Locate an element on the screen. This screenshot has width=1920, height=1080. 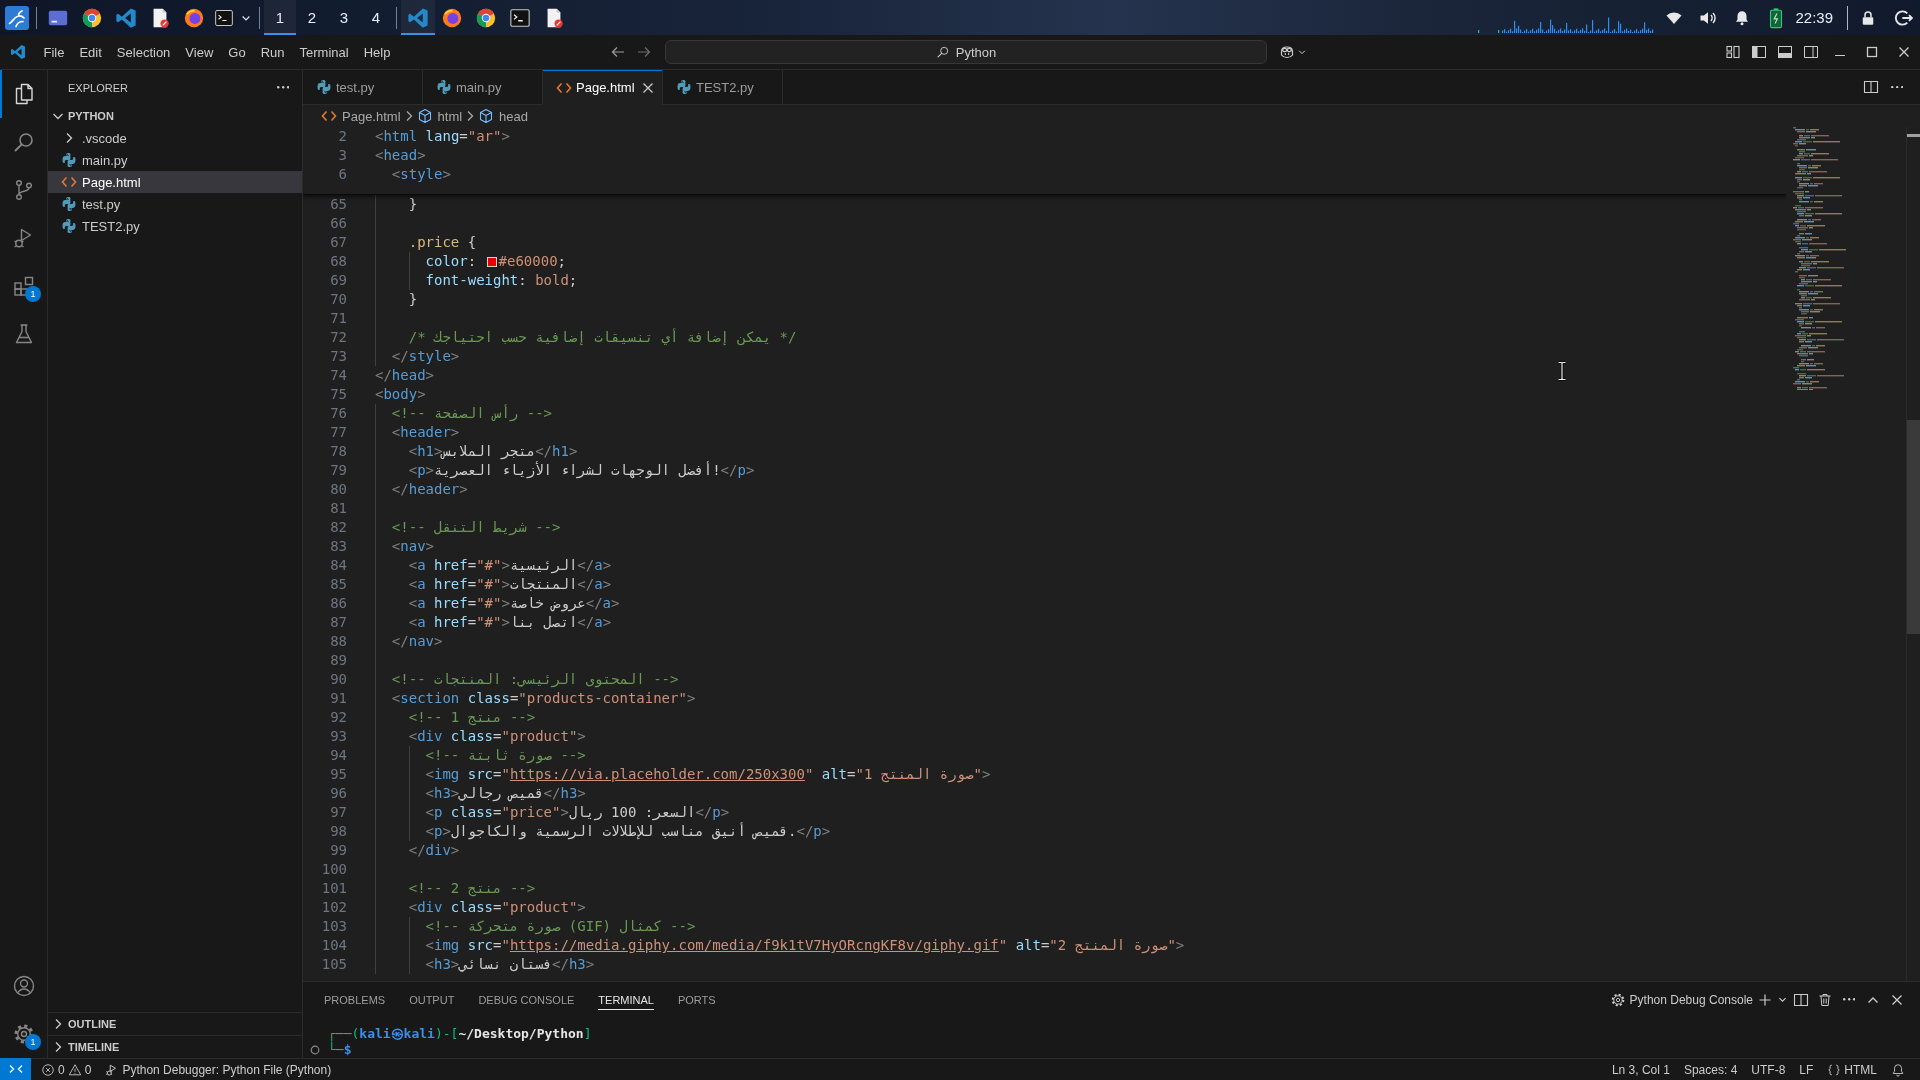
code-text: <!-- منتج 1 --> is located at coordinates (472, 717).